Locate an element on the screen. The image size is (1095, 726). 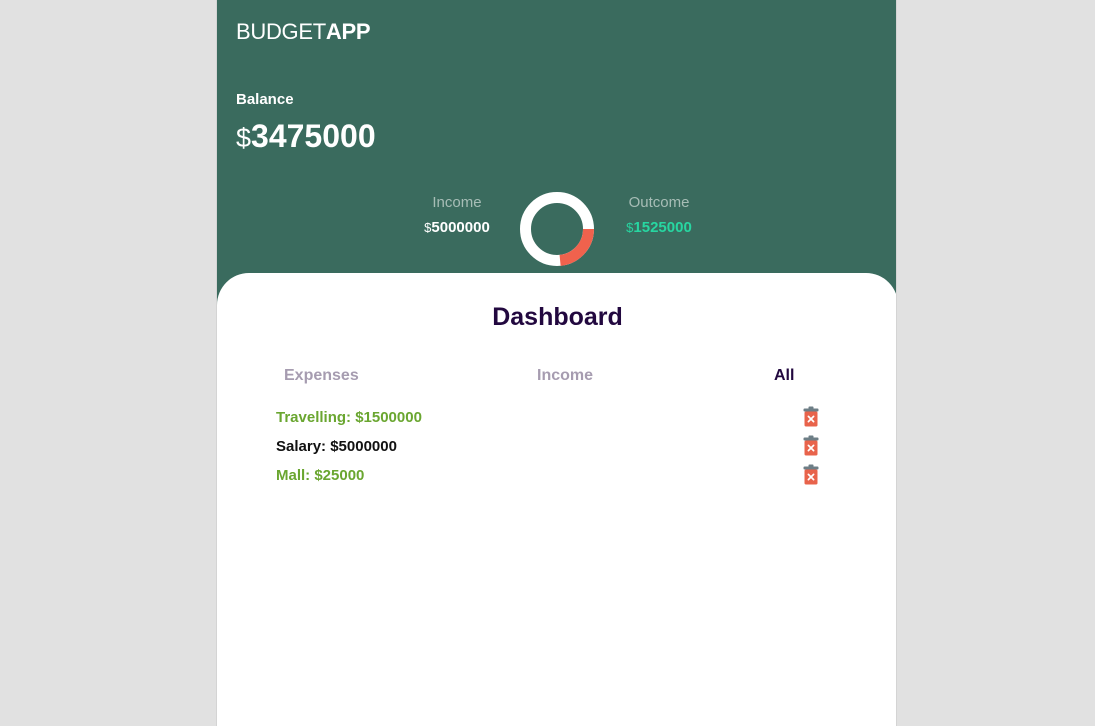
income-outcome-donut-chart is located at coordinates (557, 229).